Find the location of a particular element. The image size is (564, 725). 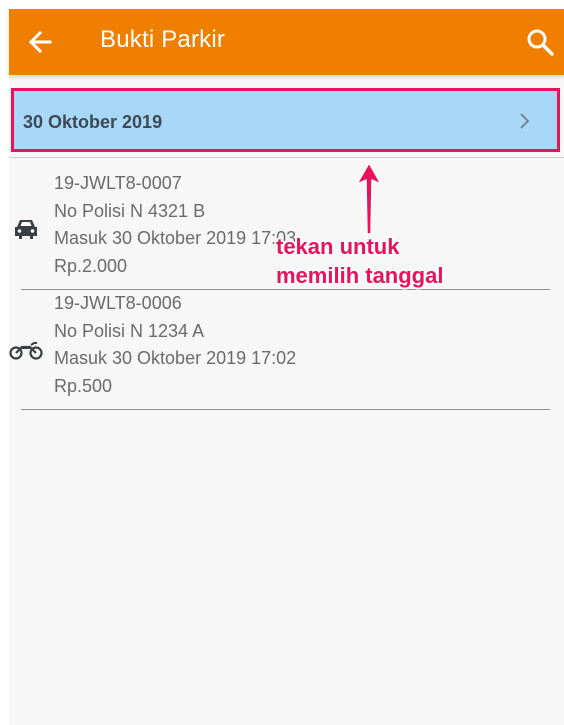

annotation-line: memilih tanggal is located at coordinates (360, 275).